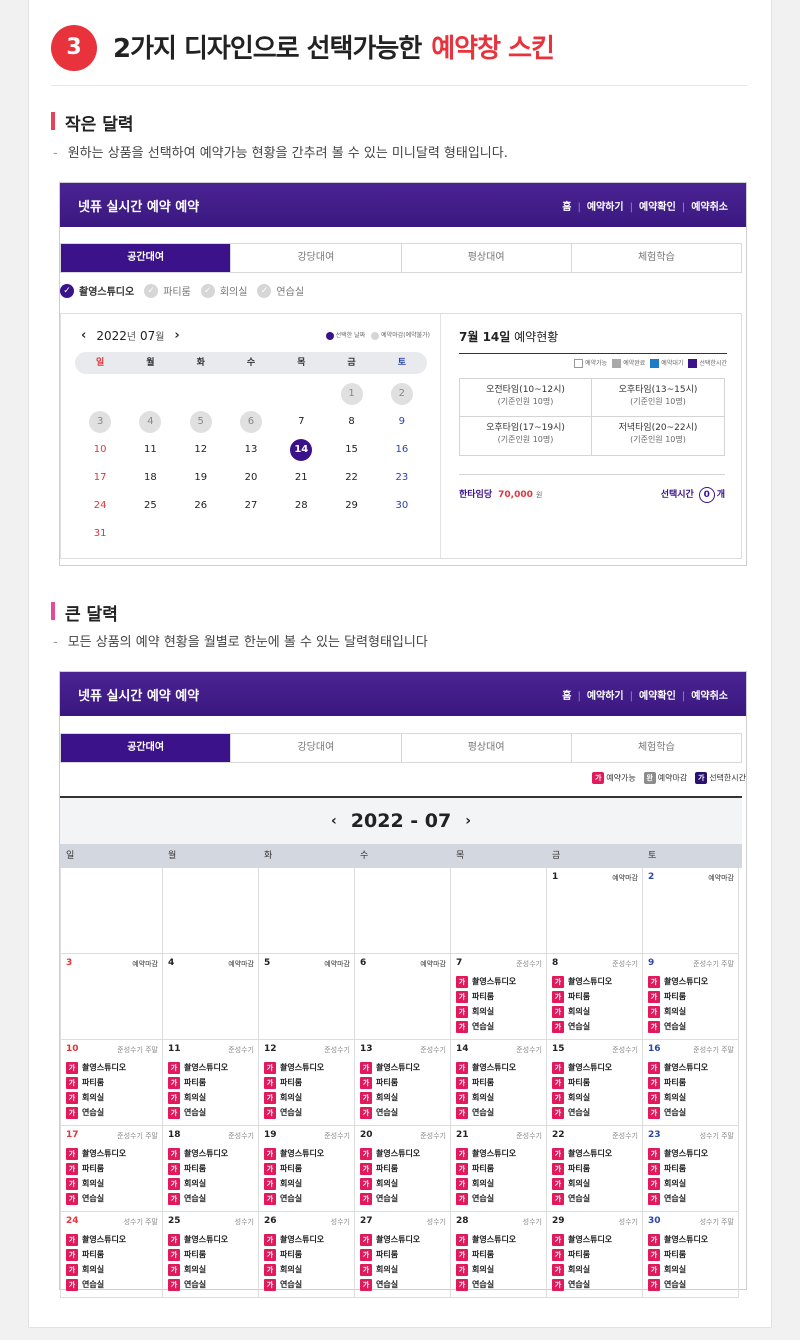  What do you see at coordinates (223, 290) in the screenshot?
I see `radio-meeting-room: ✓ 회의실` at bounding box center [223, 290].